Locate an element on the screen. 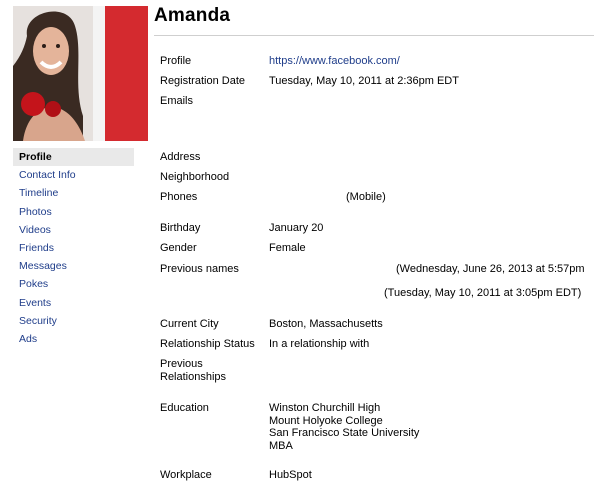 This screenshot has height=483, width=600. sidebar-item-profile: Profile is located at coordinates (73, 157).